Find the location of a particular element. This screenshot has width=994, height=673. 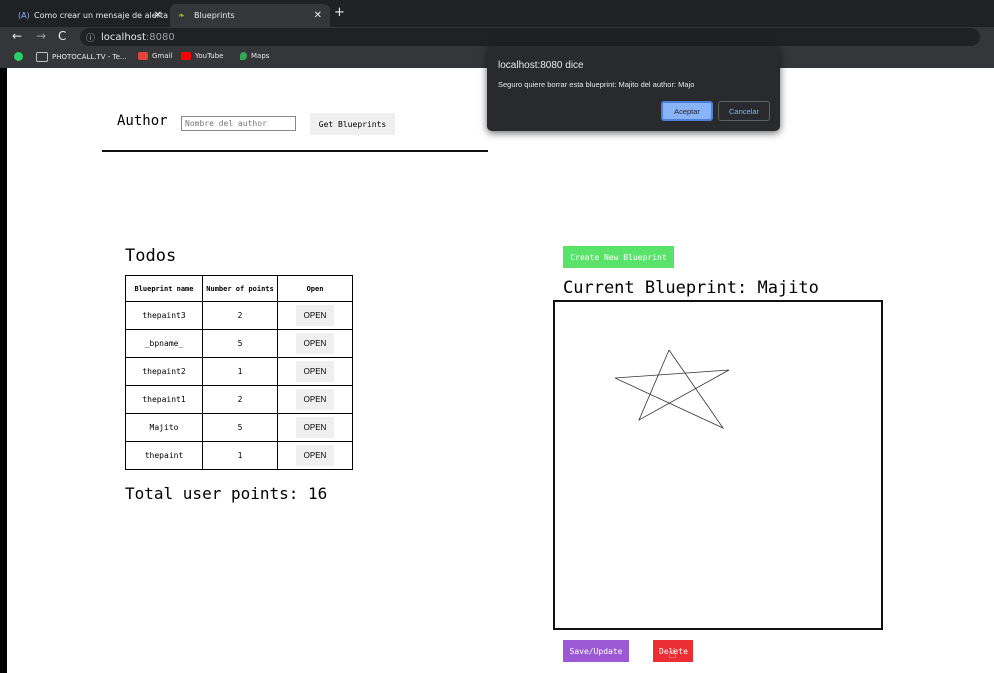

bookmark-maps: Maps is located at coordinates (254, 56).